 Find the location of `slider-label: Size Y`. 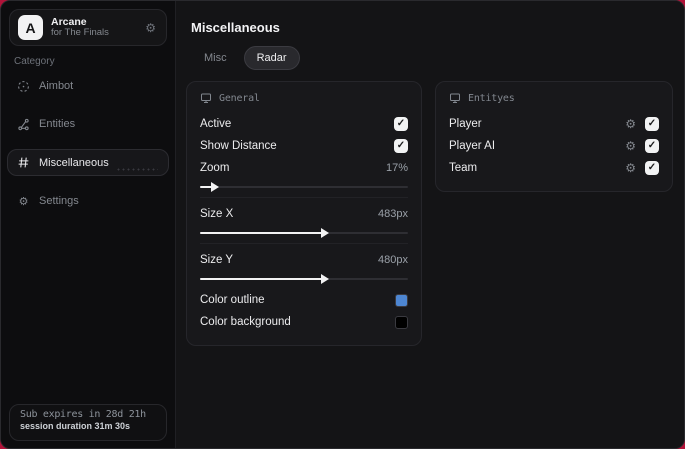

slider-label: Size Y is located at coordinates (217, 260).